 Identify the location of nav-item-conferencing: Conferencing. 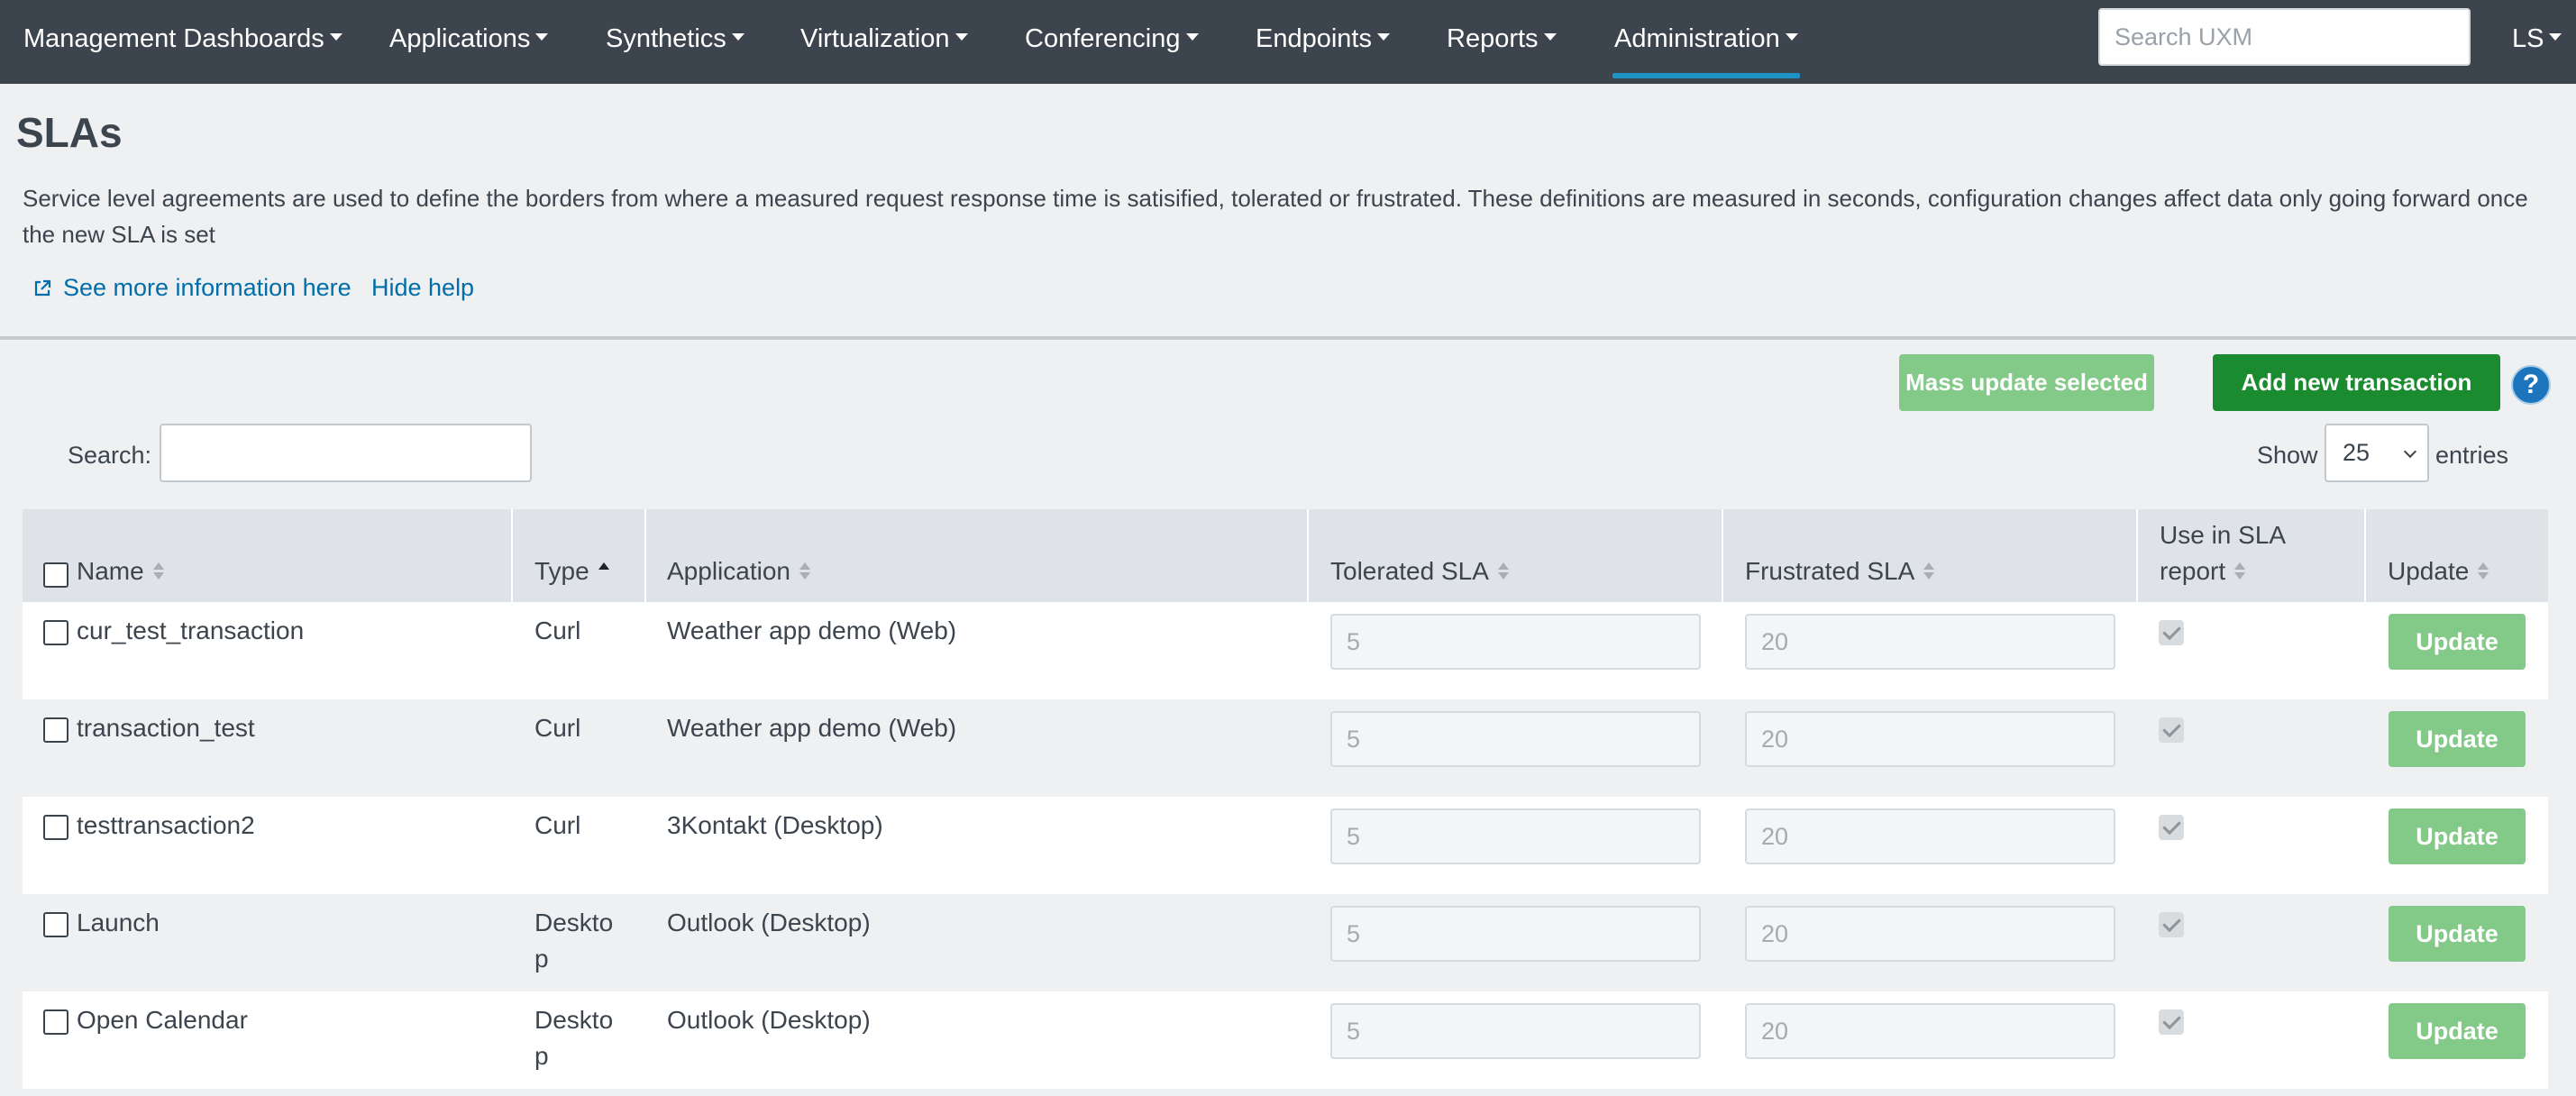
(1112, 42).